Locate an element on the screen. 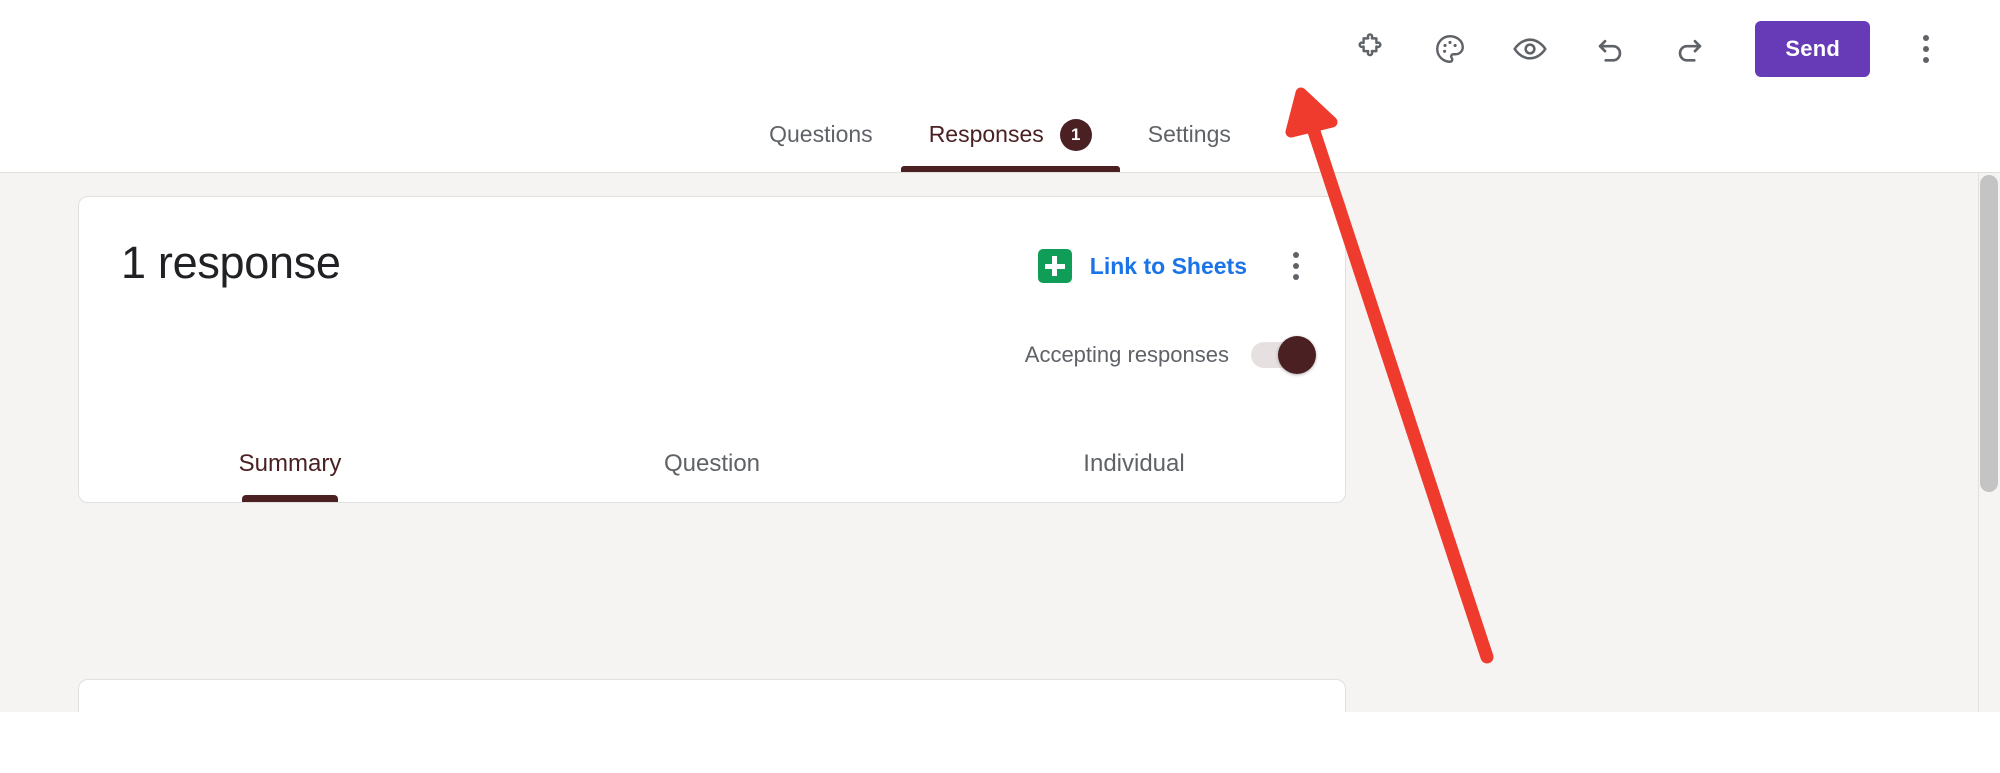 The image size is (2000, 773). responses-more-menu-icon is located at coordinates (1296, 266).